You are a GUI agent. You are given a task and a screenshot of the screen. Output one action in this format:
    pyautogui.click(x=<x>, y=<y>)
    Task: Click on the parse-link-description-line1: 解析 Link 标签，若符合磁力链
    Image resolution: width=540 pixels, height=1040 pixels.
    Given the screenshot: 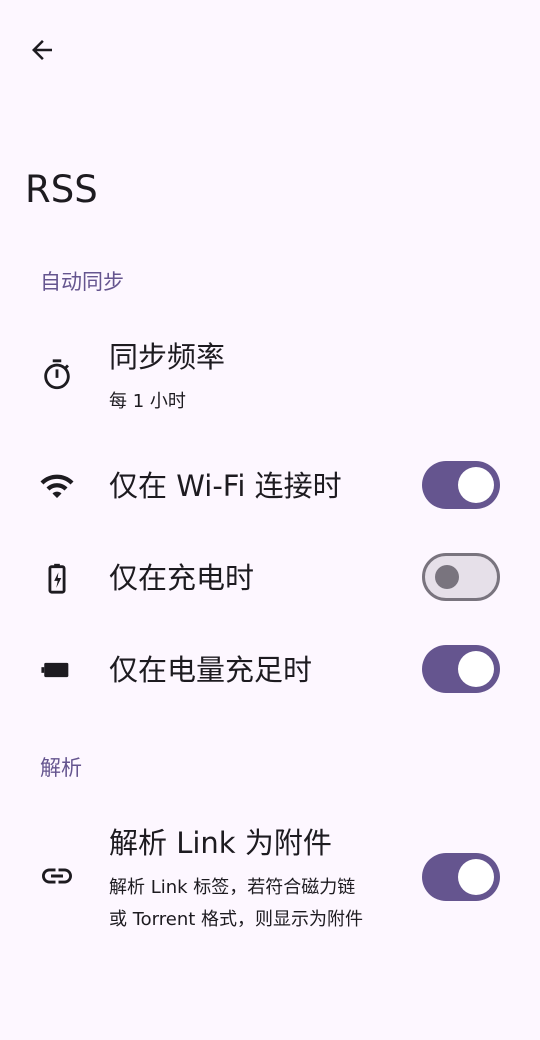 What is the action you would take?
    pyautogui.click(x=232, y=887)
    